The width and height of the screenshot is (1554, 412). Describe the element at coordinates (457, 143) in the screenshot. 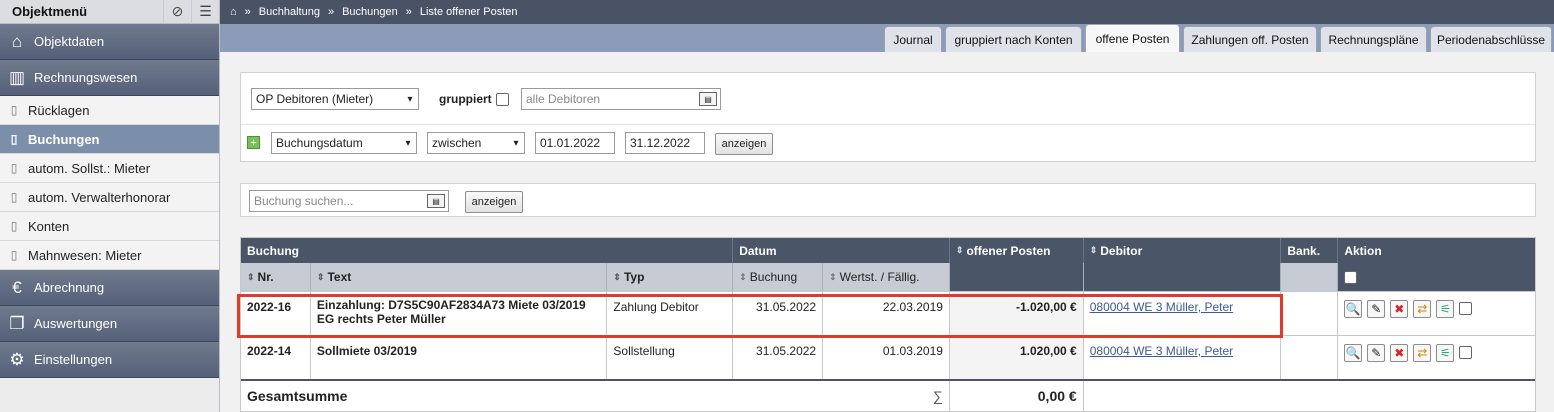

I see `operator-value: zwischen` at that location.